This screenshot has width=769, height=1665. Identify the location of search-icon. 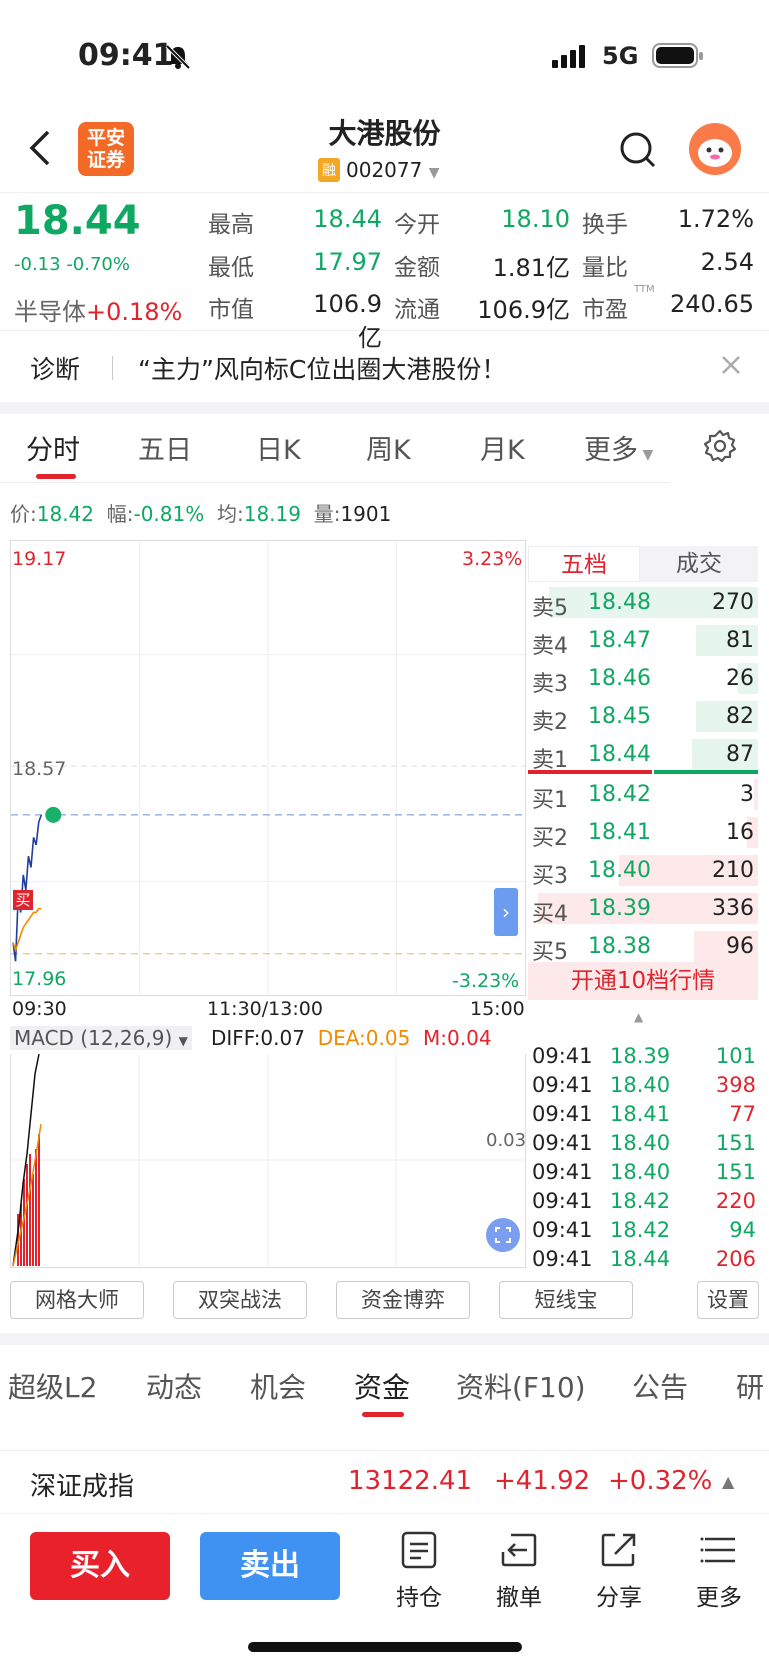
(638, 150).